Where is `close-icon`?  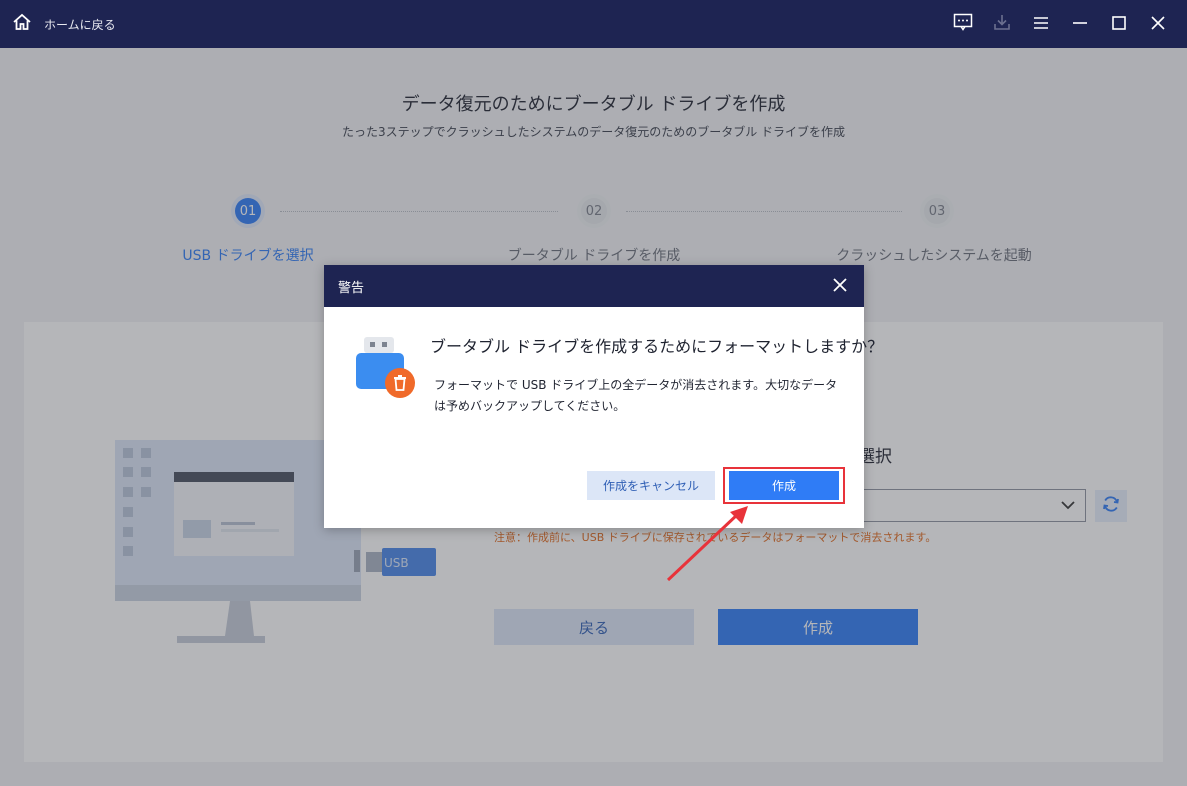 close-icon is located at coordinates (1157, 24).